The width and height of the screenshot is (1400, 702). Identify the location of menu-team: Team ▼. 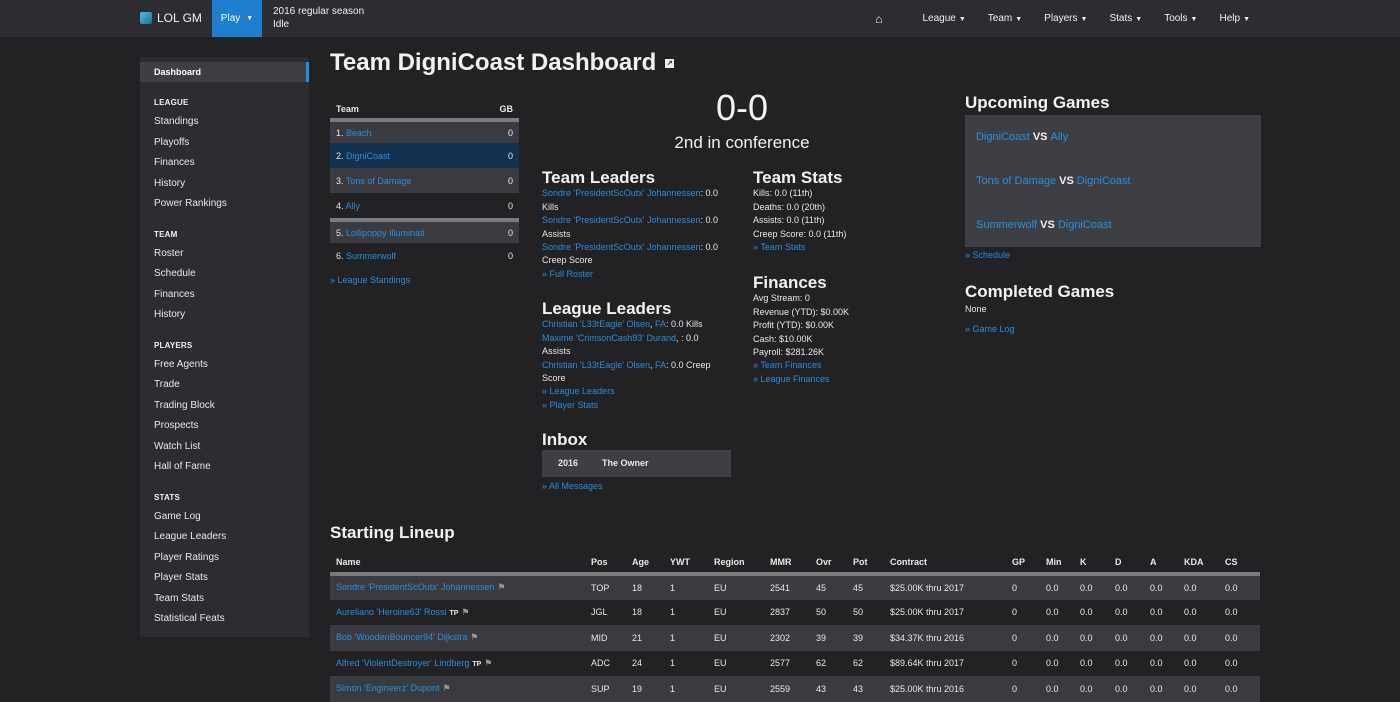
(1005, 18).